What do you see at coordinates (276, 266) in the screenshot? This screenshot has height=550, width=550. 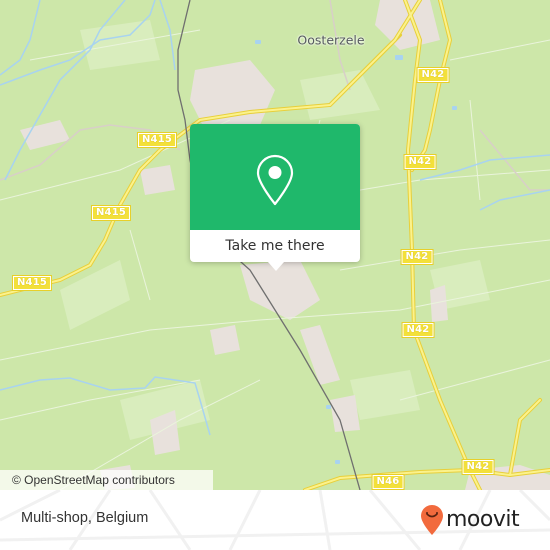 I see `popup-pointer` at bounding box center [276, 266].